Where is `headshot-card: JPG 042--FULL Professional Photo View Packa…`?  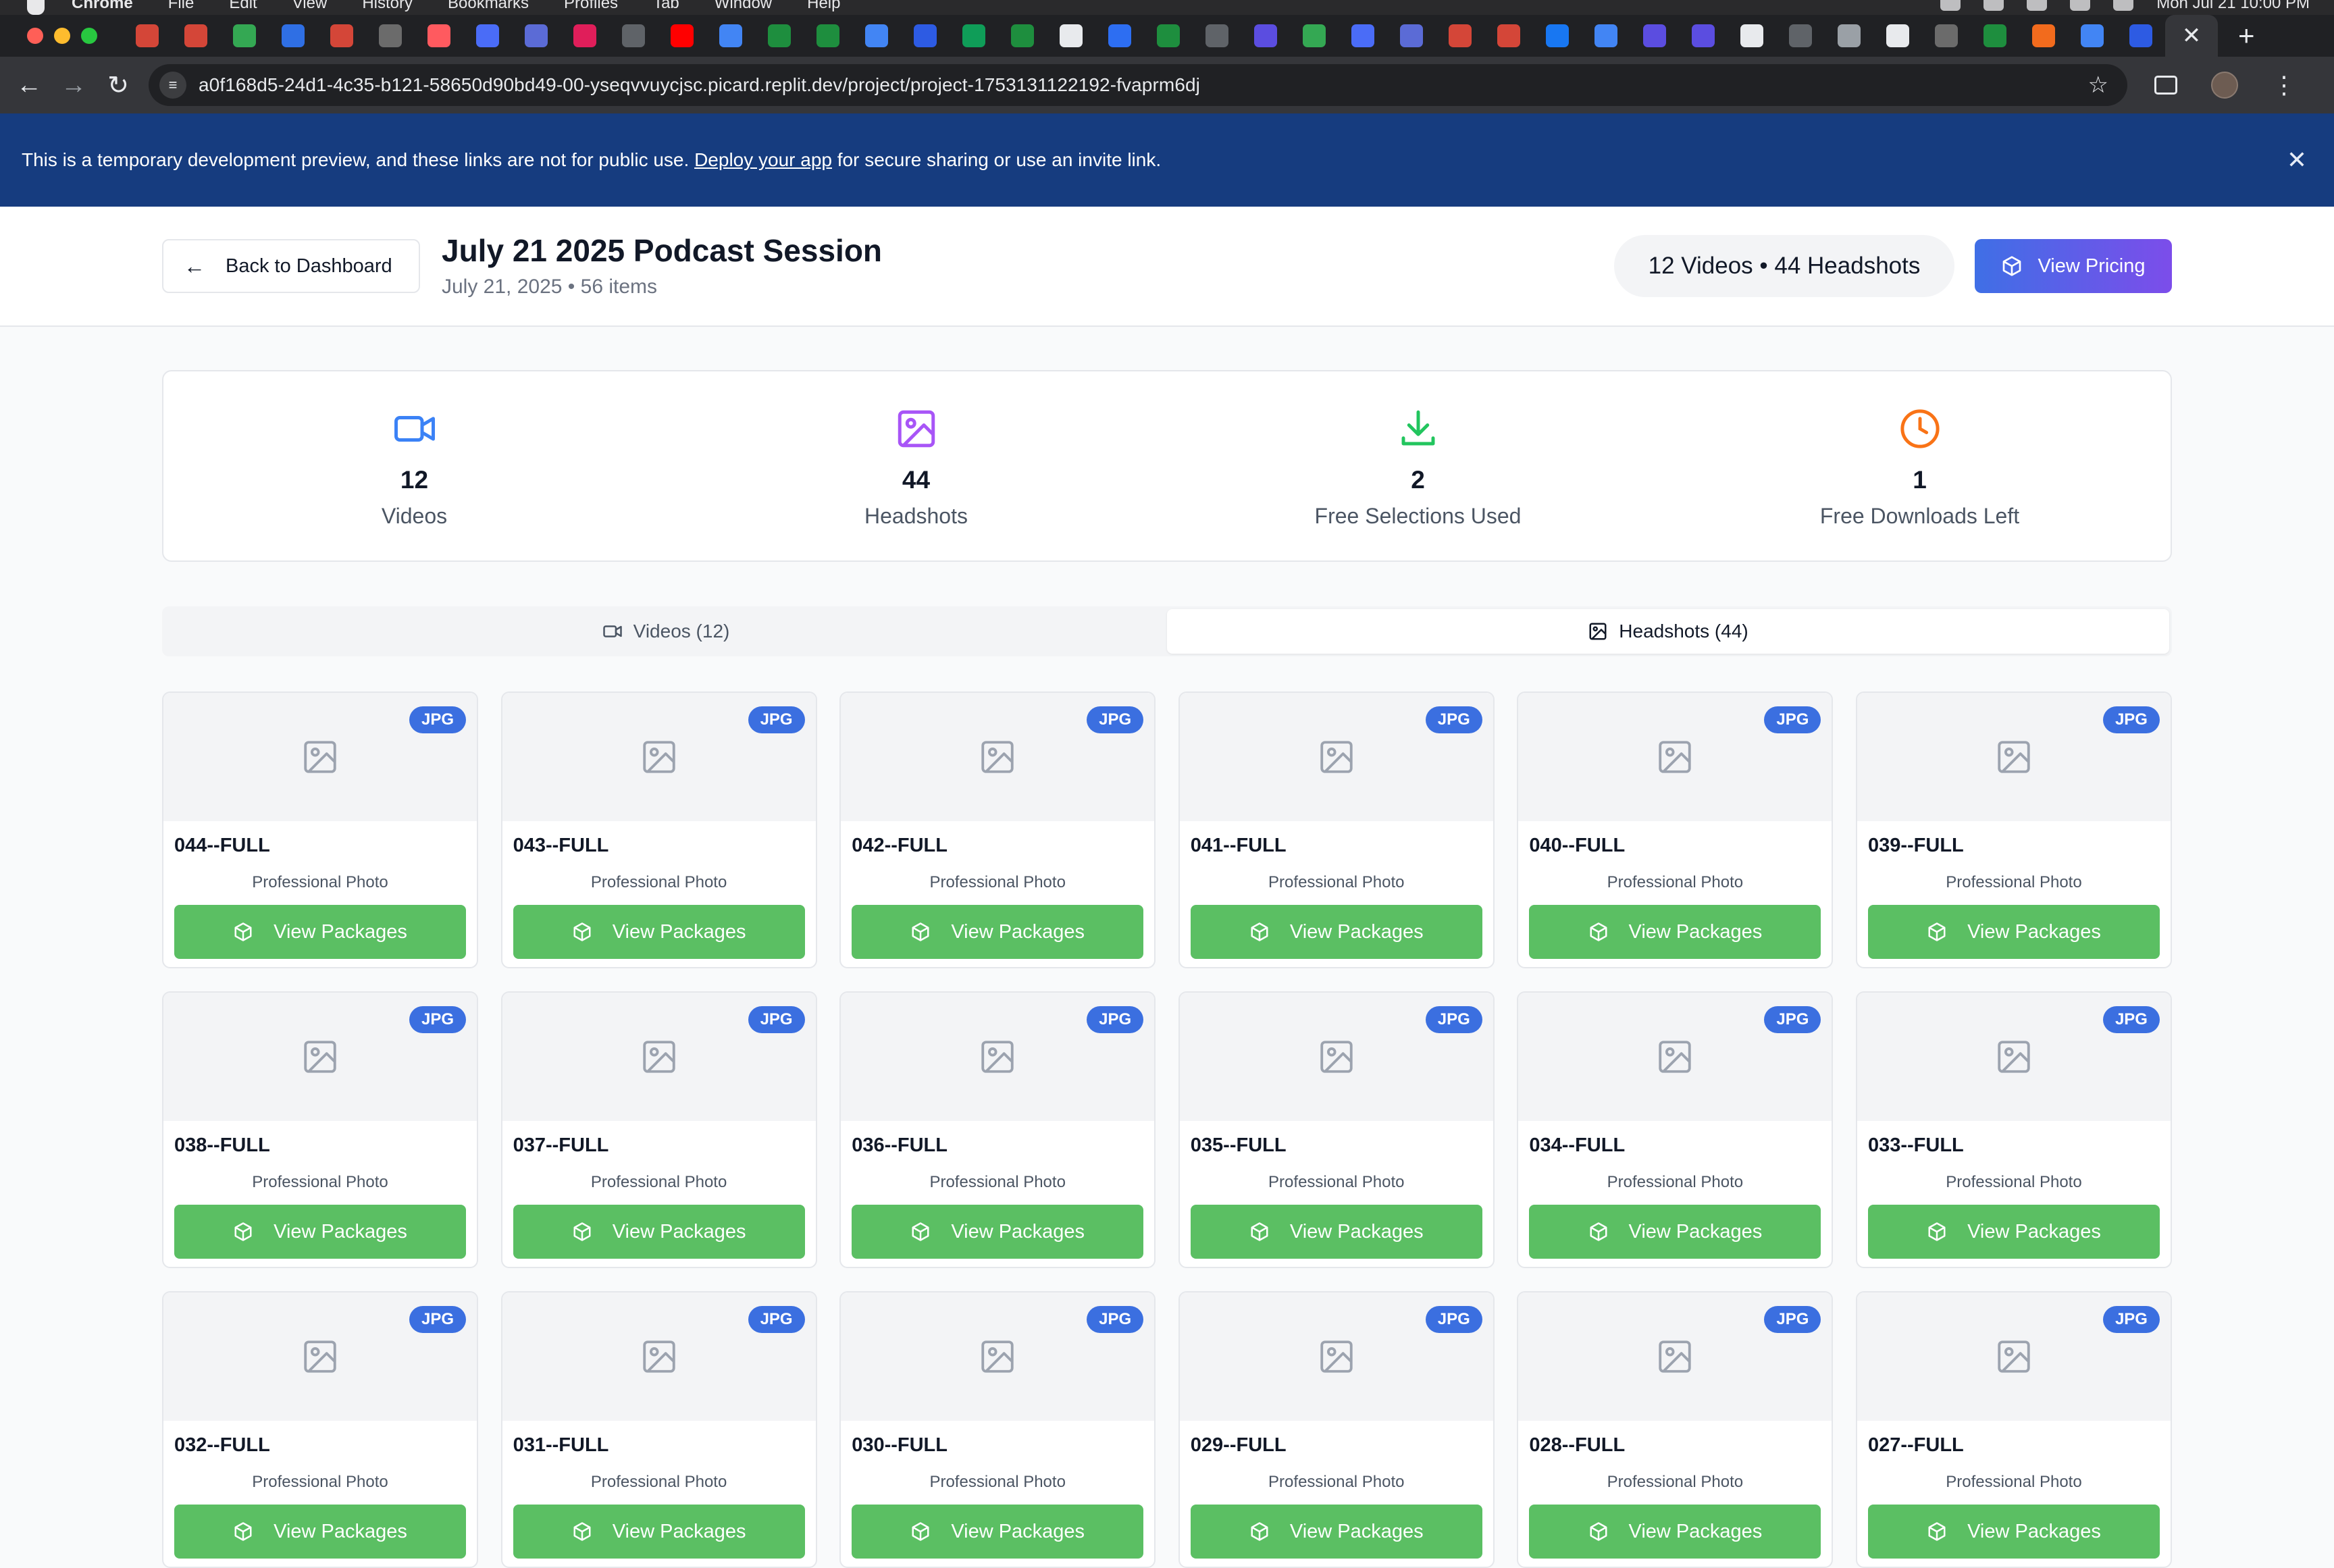 headshot-card: JPG 042--FULL Professional Photo View Packa… is located at coordinates (997, 829).